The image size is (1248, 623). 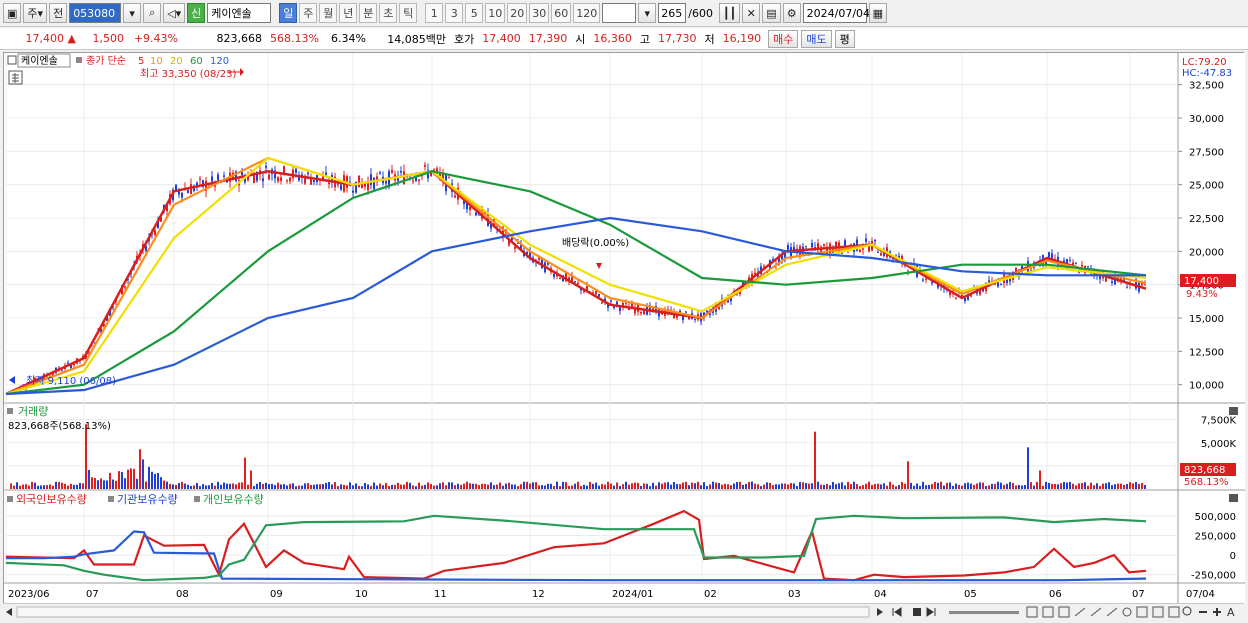 What do you see at coordinates (1202, 294) in the screenshot?
I see `pct-tag: 9.43%` at bounding box center [1202, 294].